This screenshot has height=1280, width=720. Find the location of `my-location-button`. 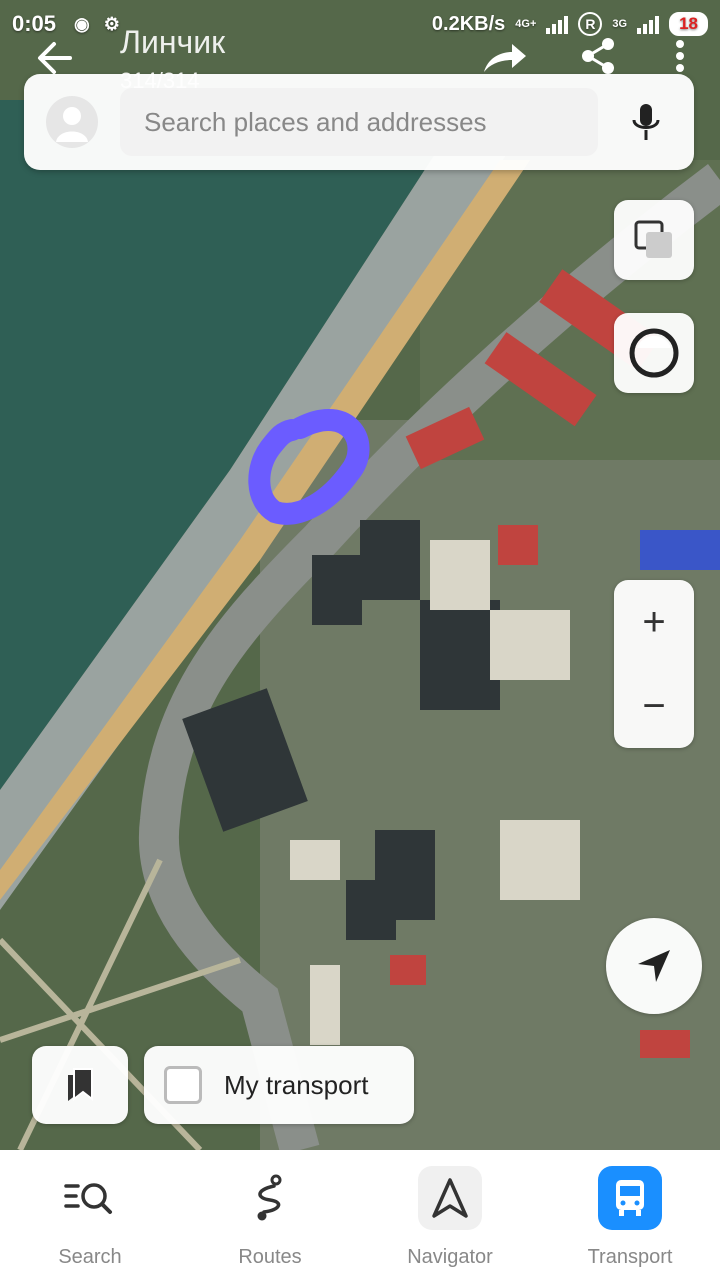

my-location-button is located at coordinates (654, 966).